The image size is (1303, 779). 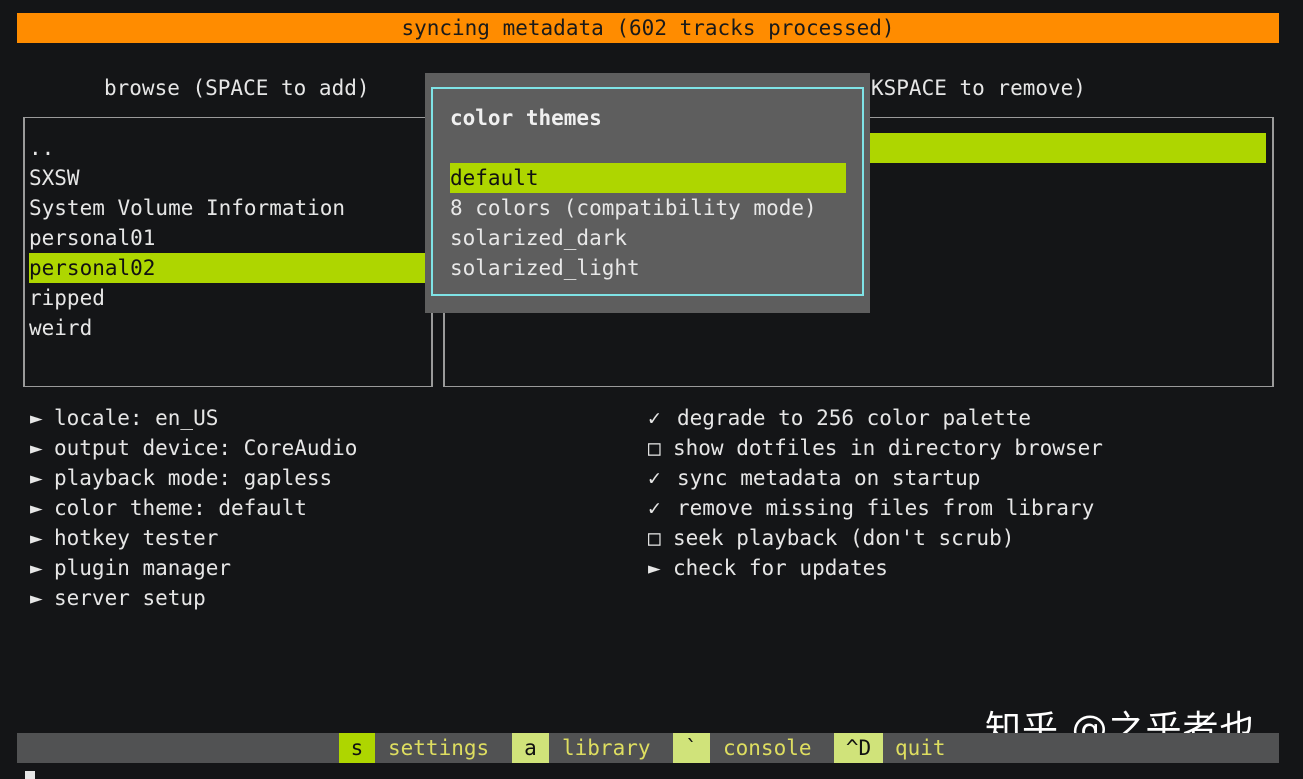 I want to click on setting-label: hotkey tester, so click(x=136, y=538).